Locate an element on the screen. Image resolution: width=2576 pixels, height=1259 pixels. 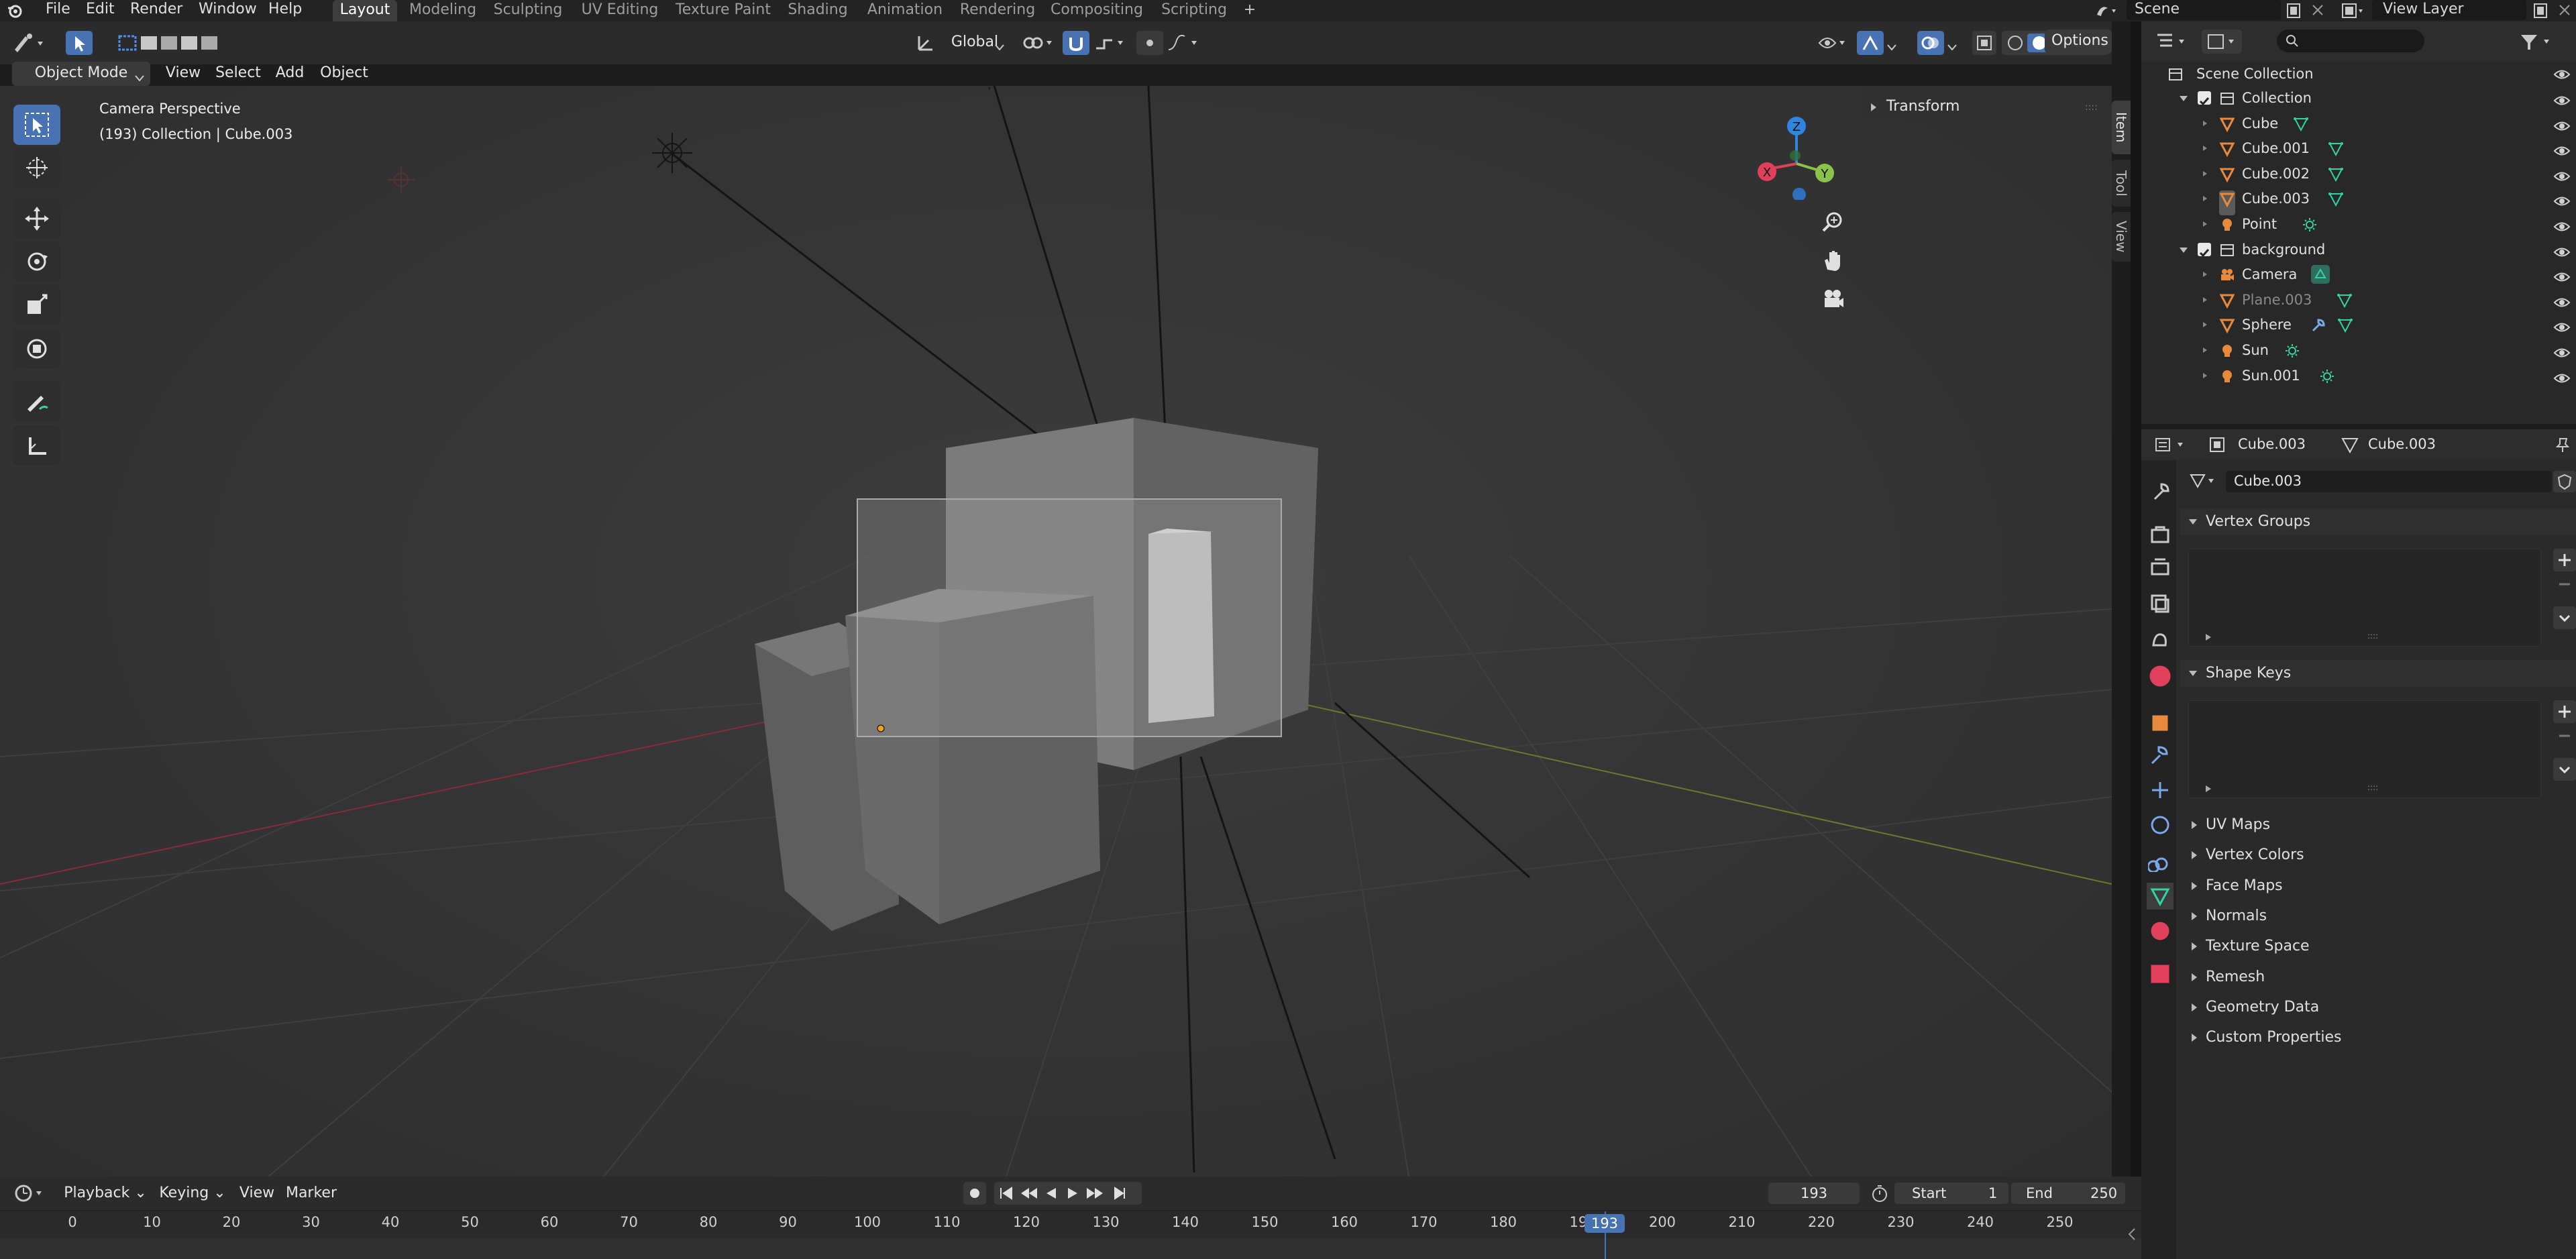
render-icon is located at coordinates (2160, 535).